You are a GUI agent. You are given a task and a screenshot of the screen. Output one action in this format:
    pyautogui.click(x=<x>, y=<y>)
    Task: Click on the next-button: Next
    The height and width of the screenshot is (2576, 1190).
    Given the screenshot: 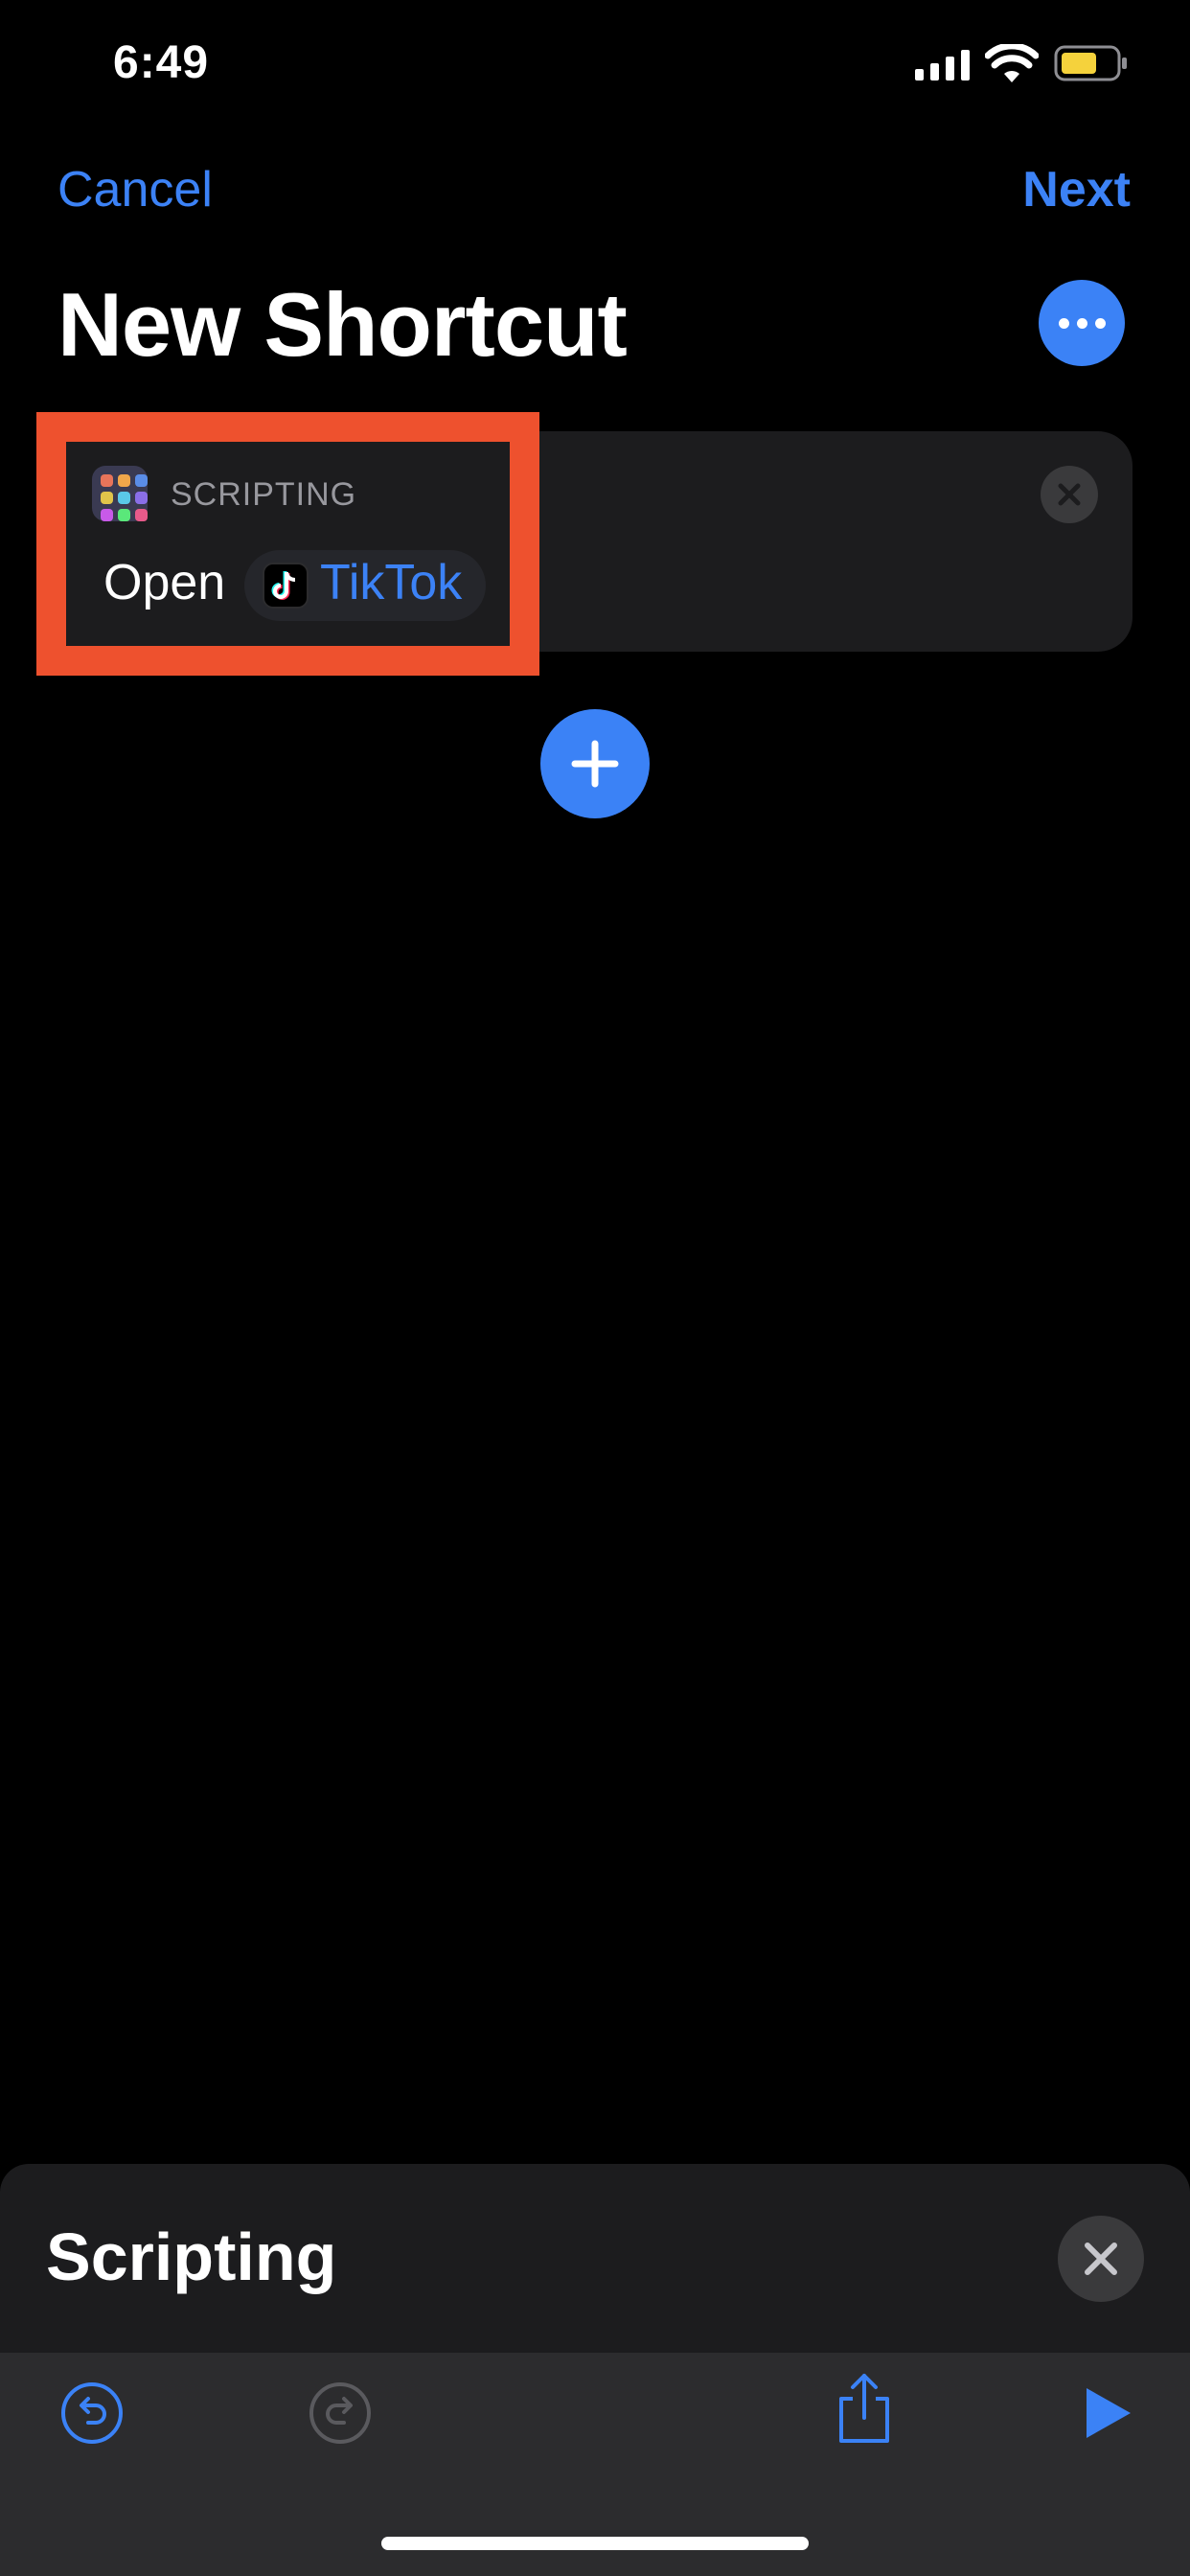 What is the action you would take?
    pyautogui.click(x=1076, y=189)
    